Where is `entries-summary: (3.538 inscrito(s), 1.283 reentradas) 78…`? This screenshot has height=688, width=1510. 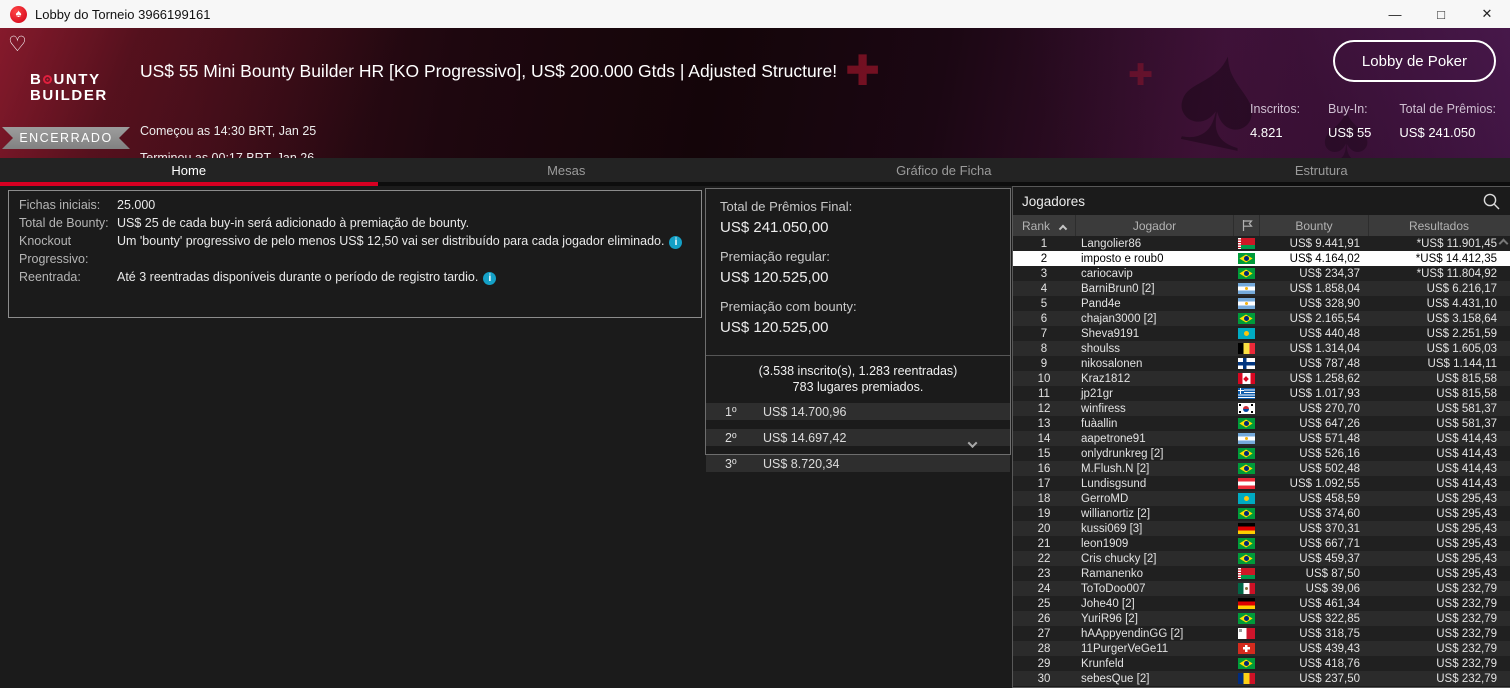 entries-summary: (3.538 inscrito(s), 1.283 reentradas) 78… is located at coordinates (858, 379).